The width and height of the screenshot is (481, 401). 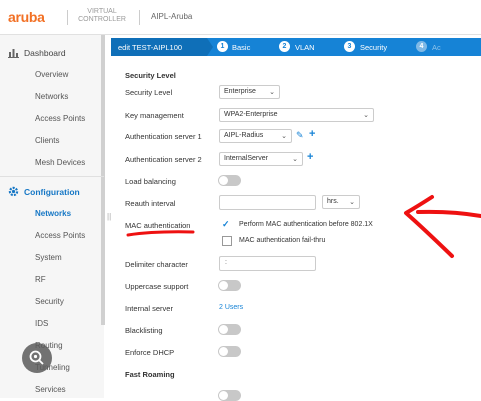 What do you see at coordinates (267, 202) in the screenshot?
I see `reauth-interval-input` at bounding box center [267, 202].